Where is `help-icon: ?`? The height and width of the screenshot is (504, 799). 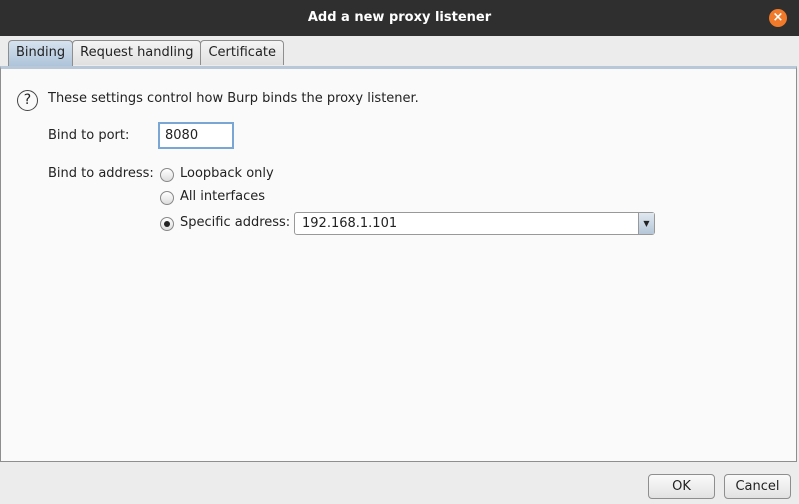 help-icon: ? is located at coordinates (27, 100).